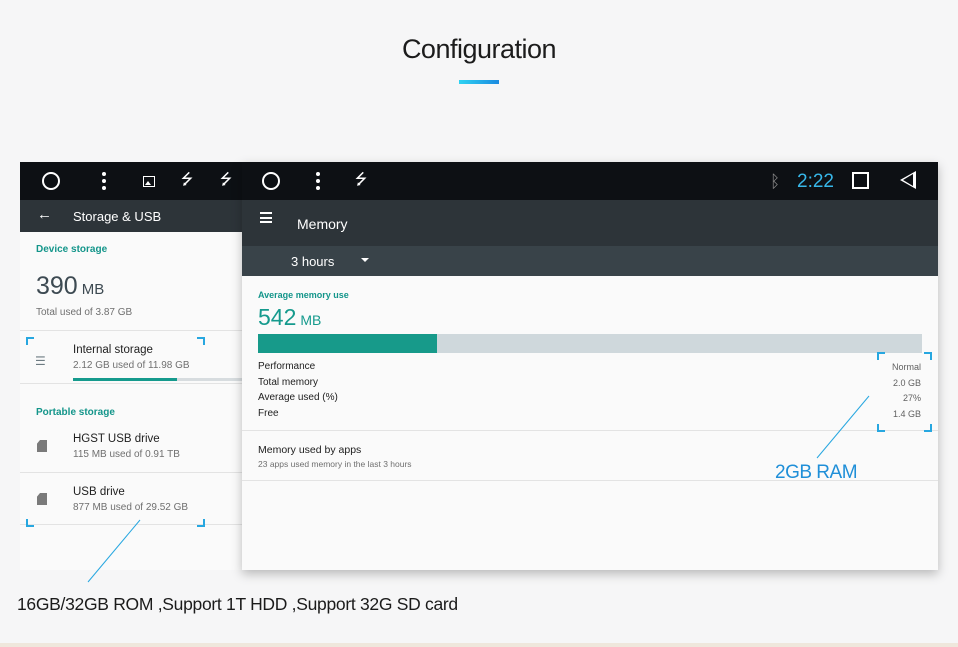  Describe the element at coordinates (114, 551) in the screenshot. I see `rom-leader-line` at that location.